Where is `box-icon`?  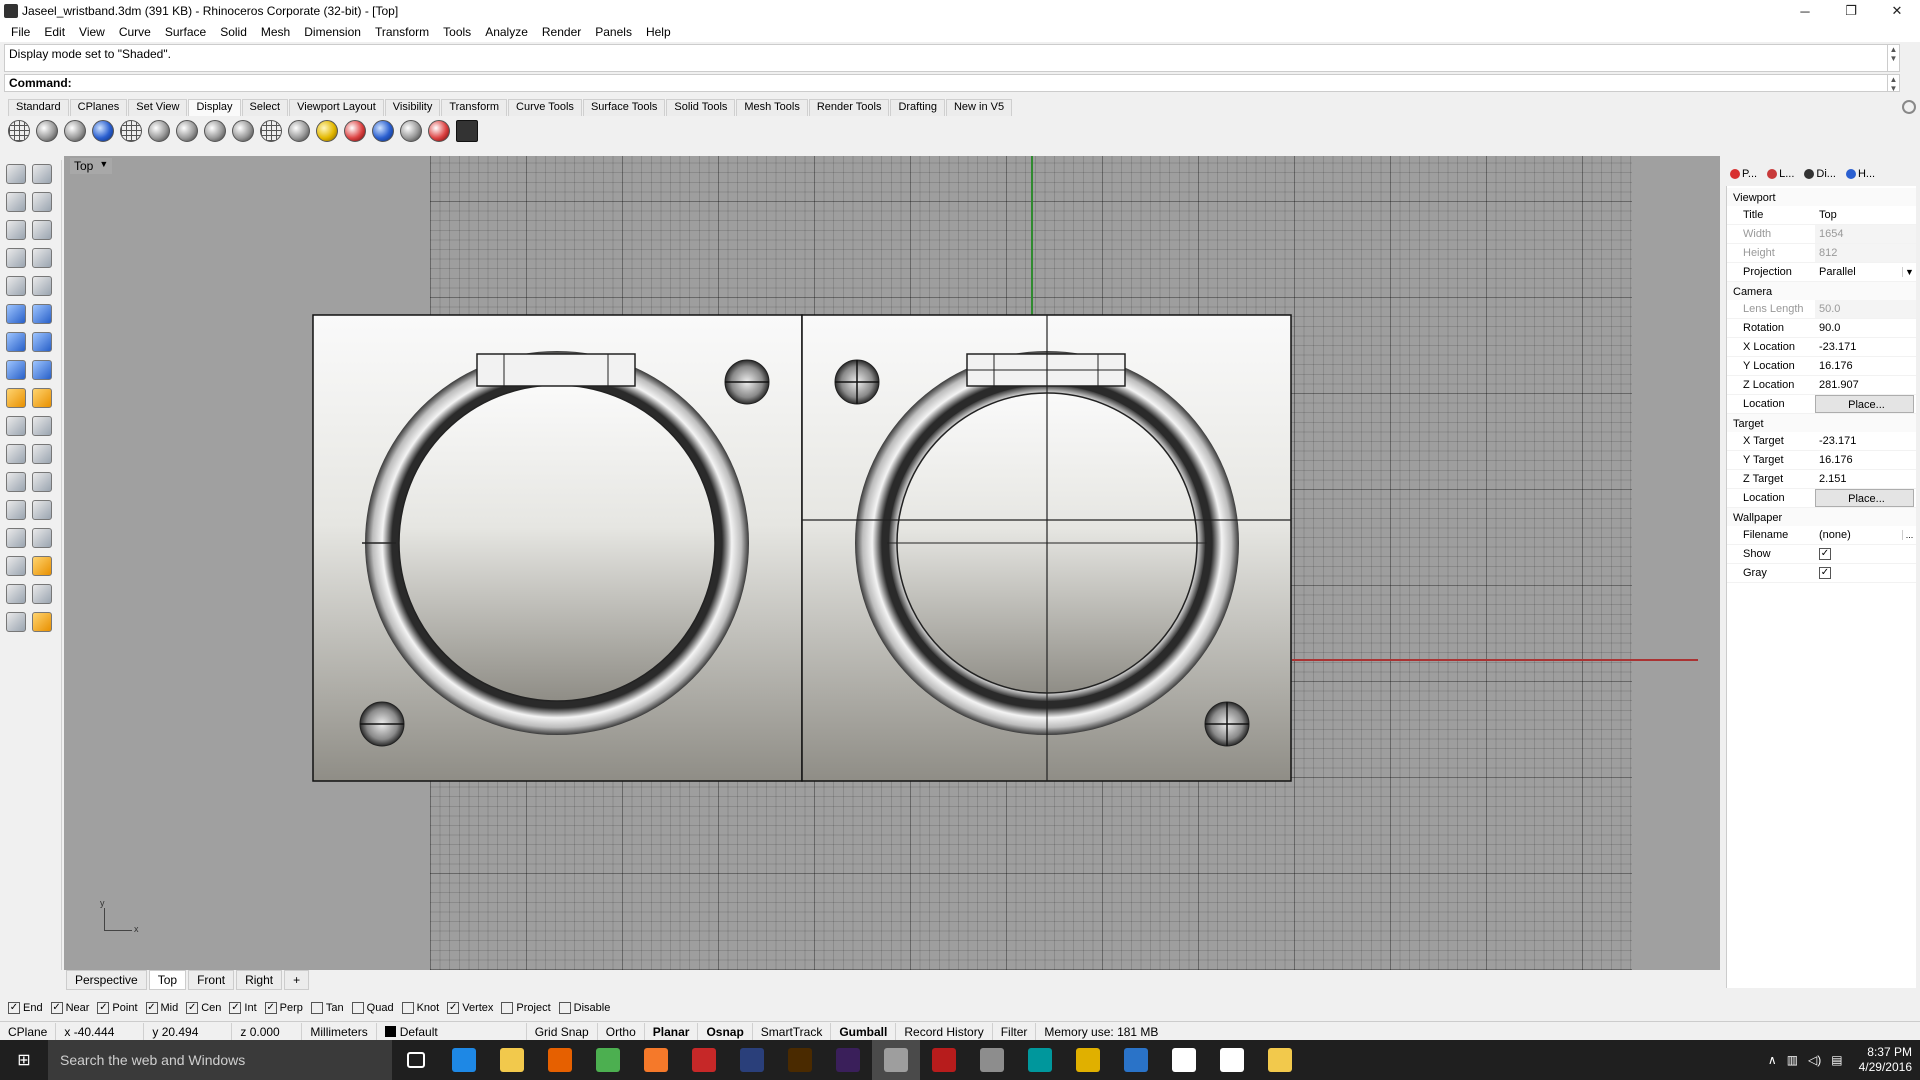 box-icon is located at coordinates (16, 342).